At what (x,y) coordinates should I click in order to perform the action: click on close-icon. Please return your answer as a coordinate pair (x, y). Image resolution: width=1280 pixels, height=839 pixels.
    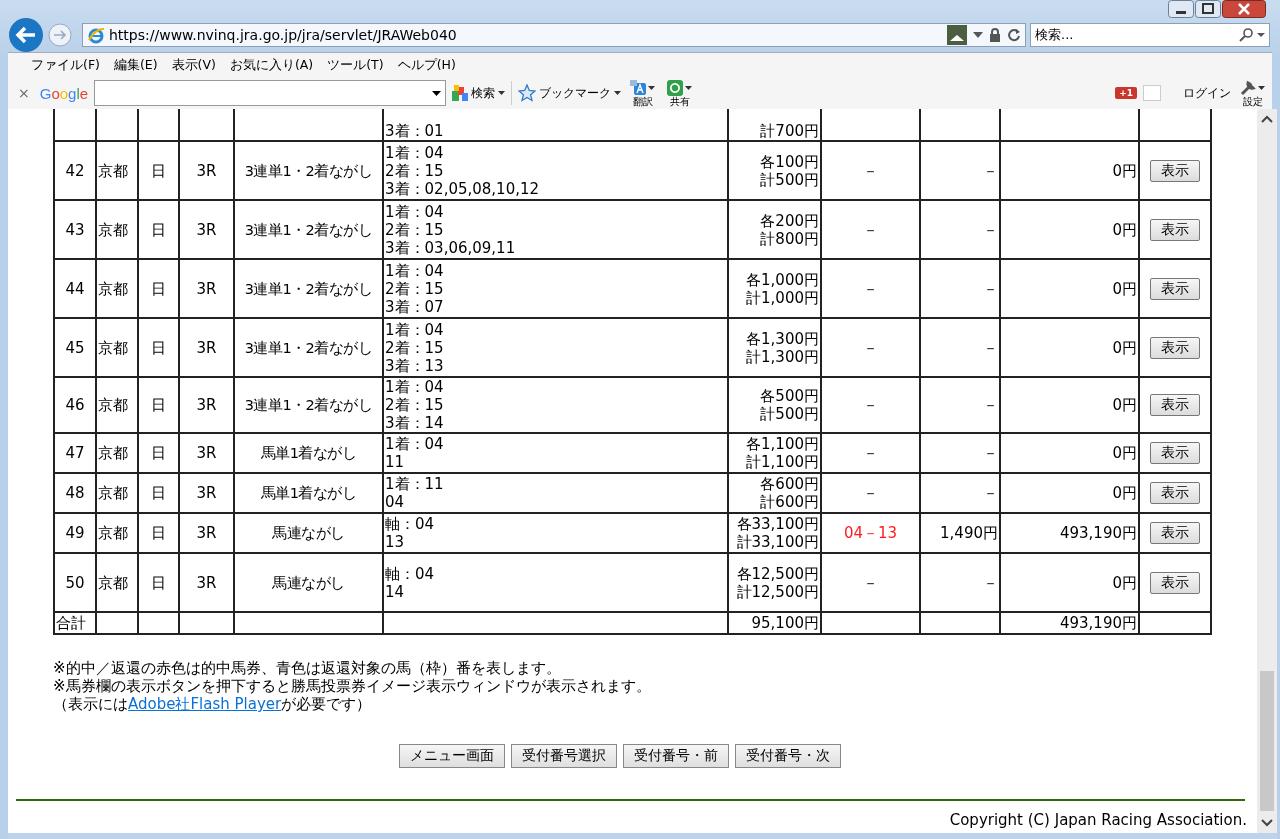
    Looking at the image, I should click on (1244, 9).